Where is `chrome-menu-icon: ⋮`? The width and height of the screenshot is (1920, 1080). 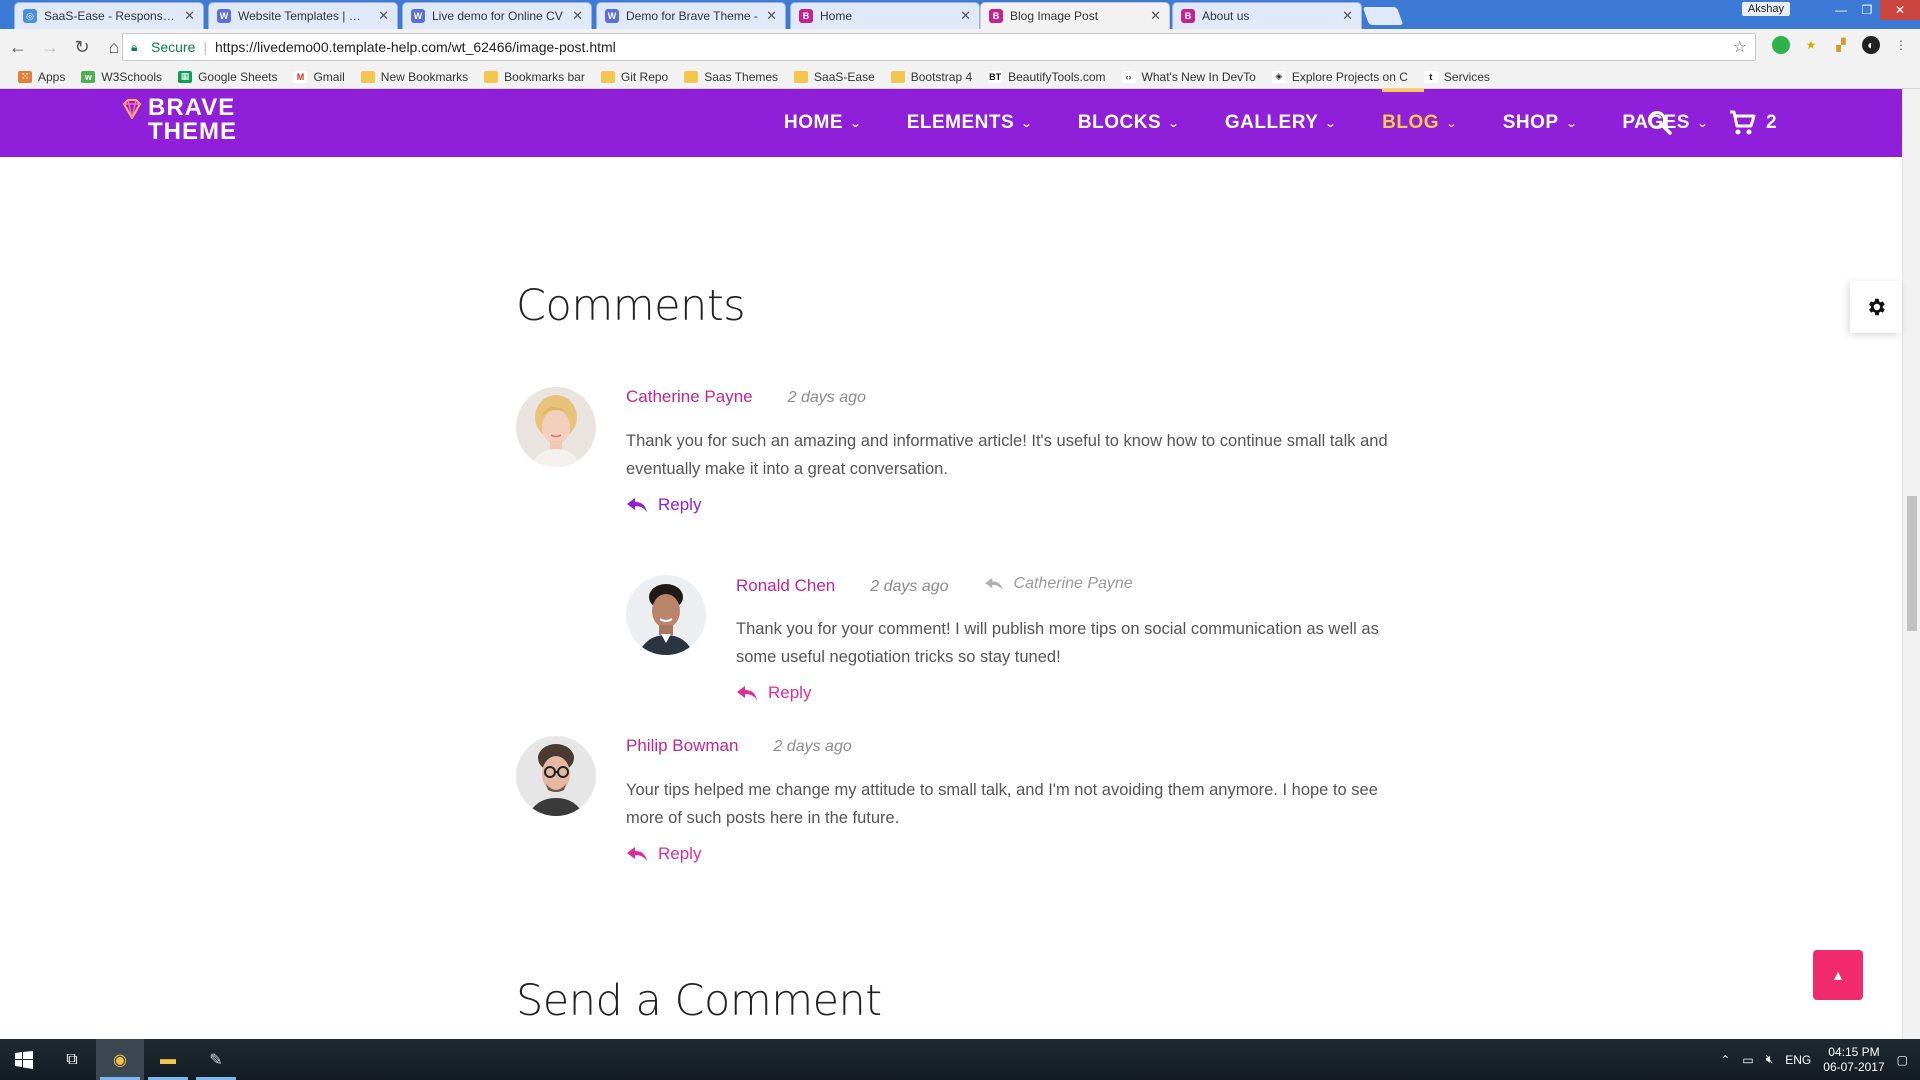
chrome-menu-icon: ⋮ is located at coordinates (1901, 45).